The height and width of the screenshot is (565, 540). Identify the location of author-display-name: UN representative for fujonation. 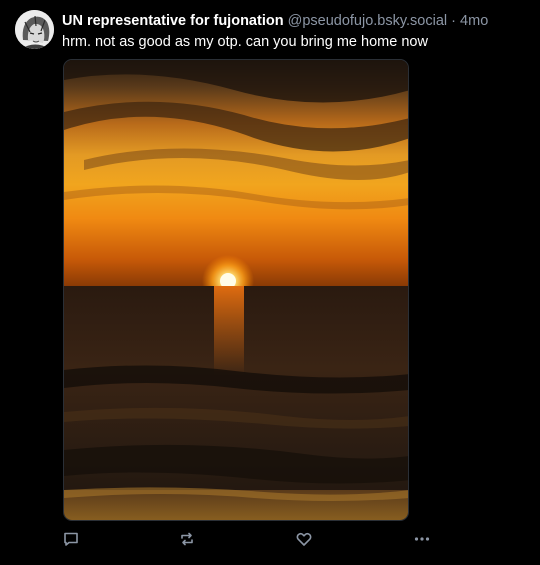
(173, 21).